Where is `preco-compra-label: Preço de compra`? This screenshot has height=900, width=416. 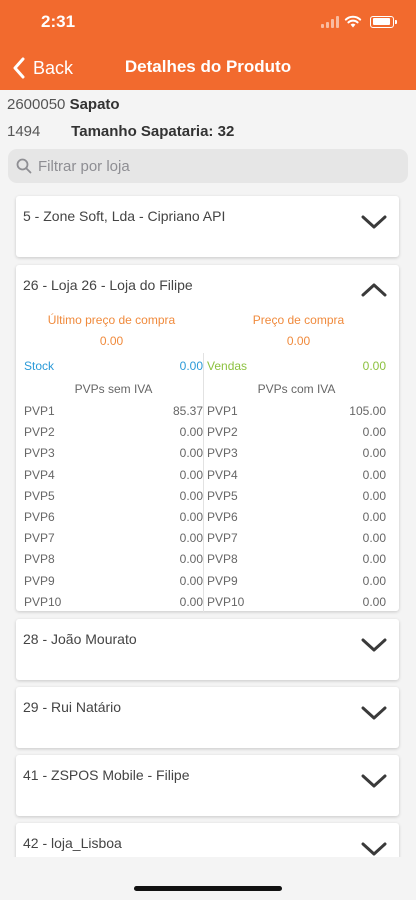
preco-compra-label: Preço de compra is located at coordinates (298, 320).